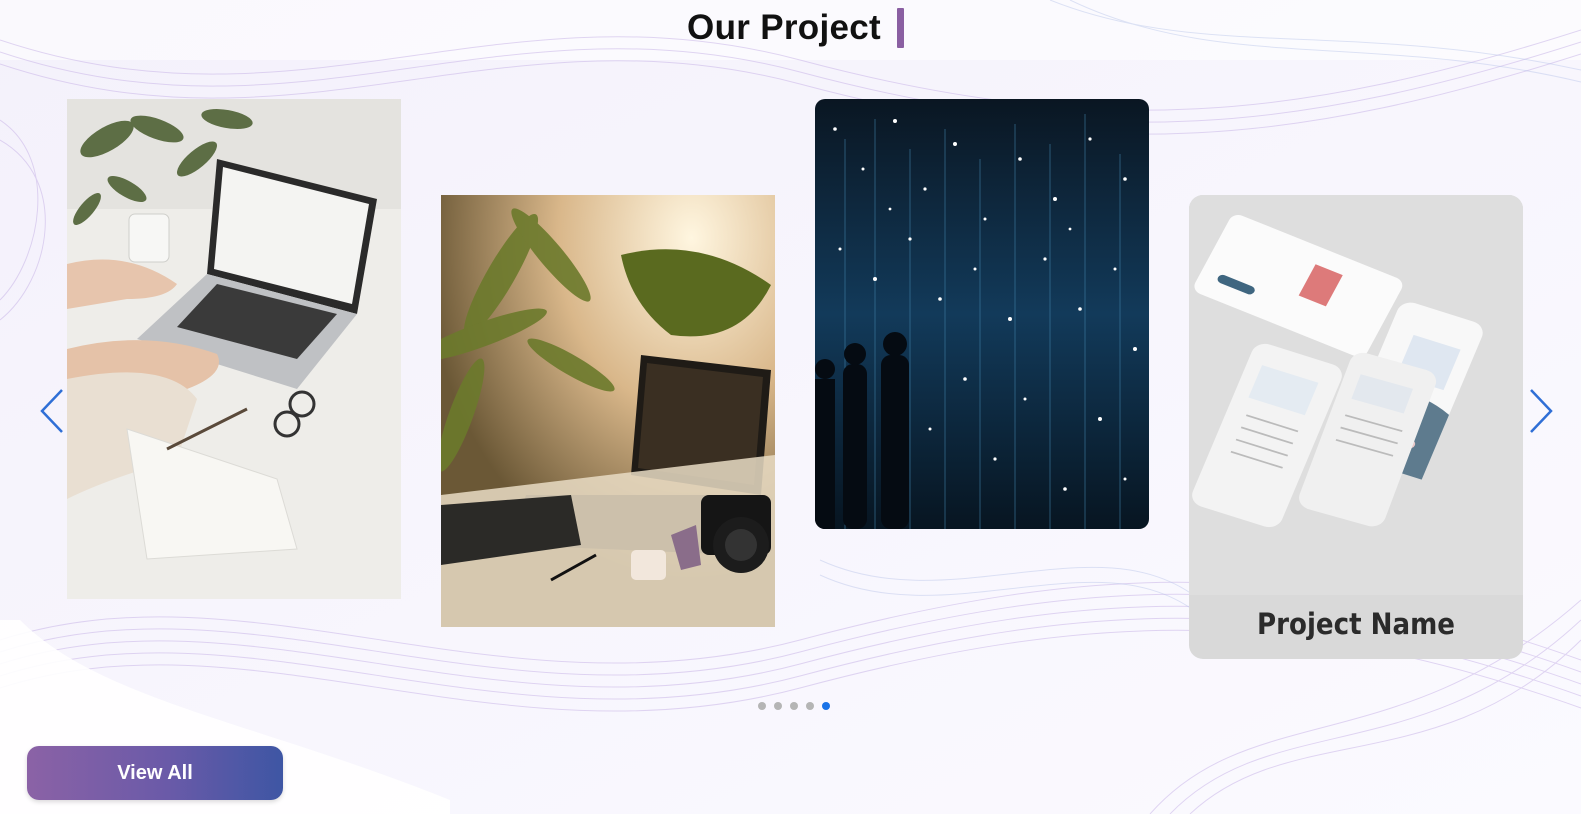 The width and height of the screenshot is (1581, 814). What do you see at coordinates (1356, 624) in the screenshot?
I see `project-name: Project Name` at bounding box center [1356, 624].